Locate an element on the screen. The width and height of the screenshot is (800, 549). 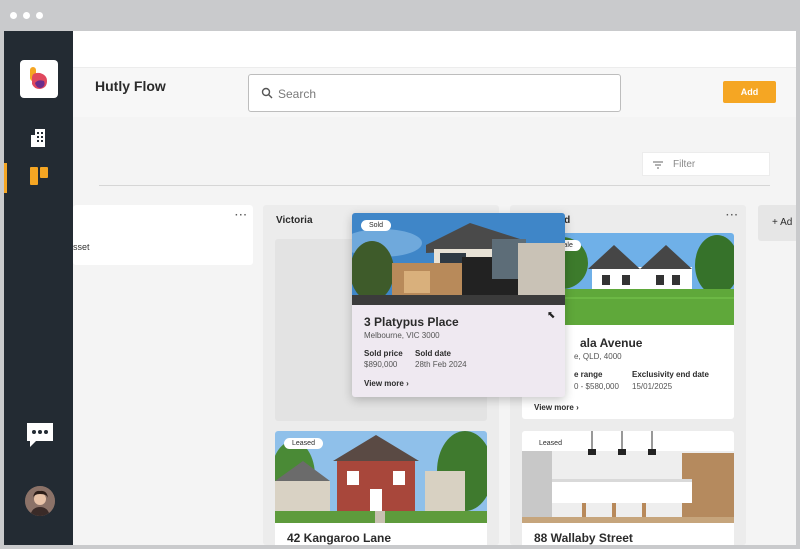
browser-titlebar is located at coordinates (400, 15).